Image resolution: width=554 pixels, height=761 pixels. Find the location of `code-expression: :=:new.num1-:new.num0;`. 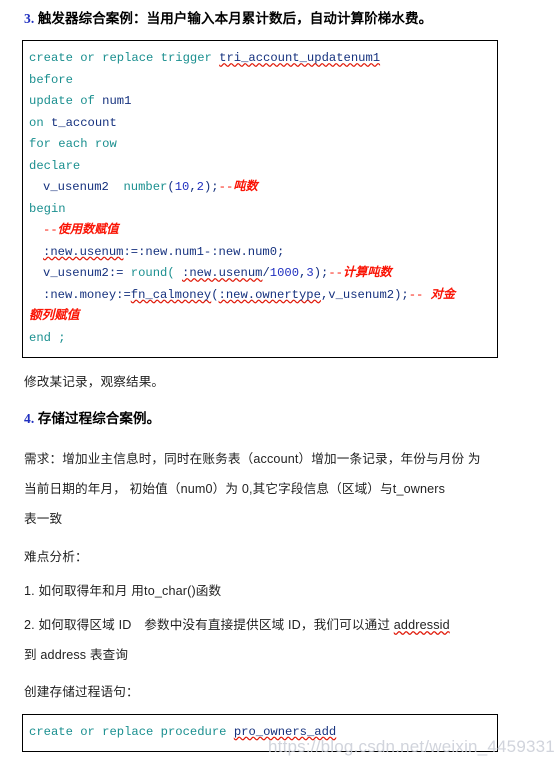

code-expression: :=:new.num1-:new.num0; is located at coordinates (204, 251).